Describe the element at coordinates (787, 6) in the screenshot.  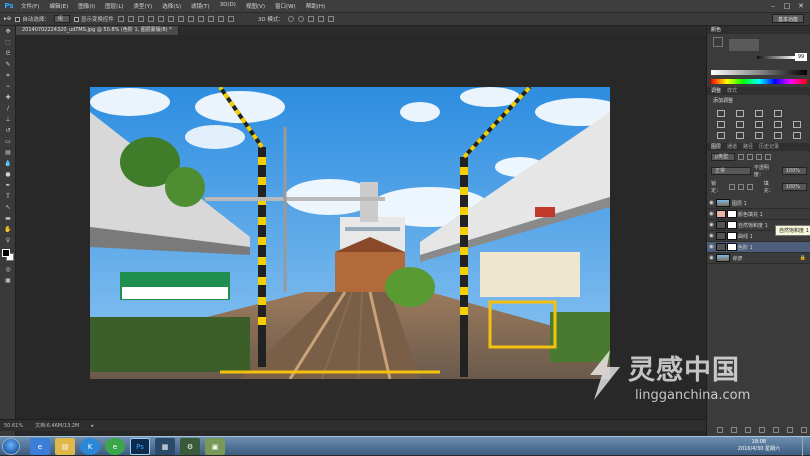
I see `maximize-icon: □` at that location.